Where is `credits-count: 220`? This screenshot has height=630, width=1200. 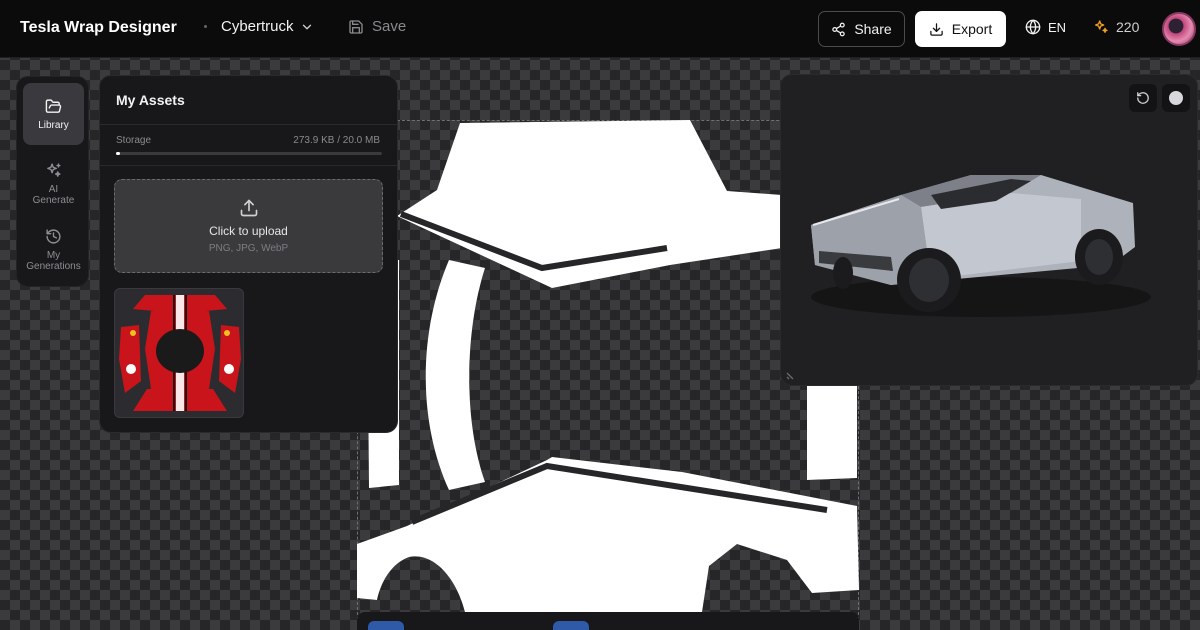
credits-count: 220 is located at coordinates (1128, 27).